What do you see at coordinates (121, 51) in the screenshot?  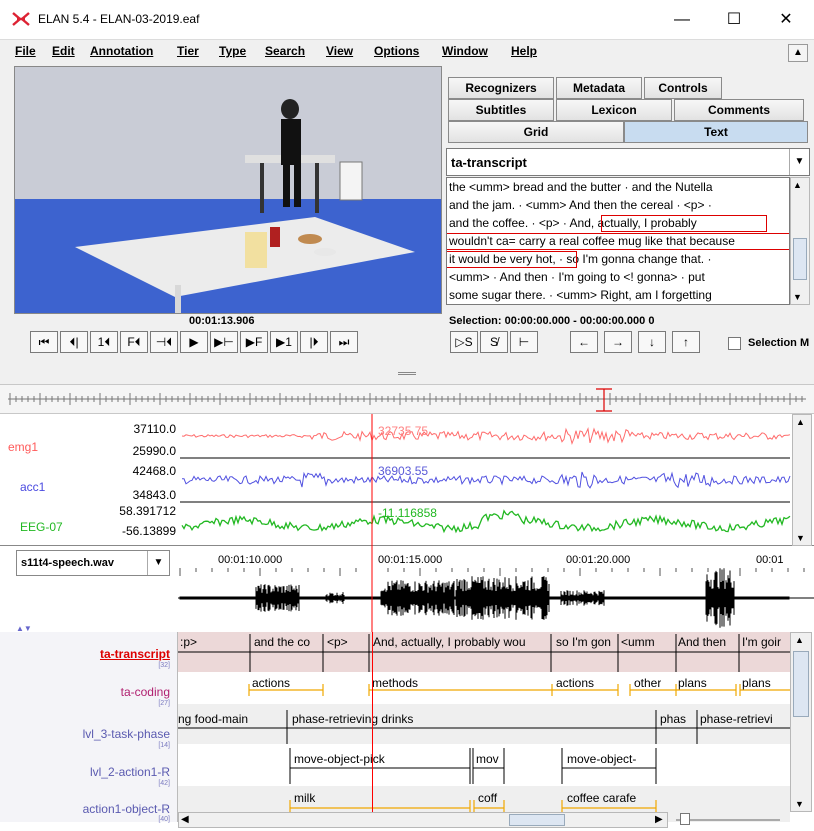 I see `menu-annotation: Annotation` at bounding box center [121, 51].